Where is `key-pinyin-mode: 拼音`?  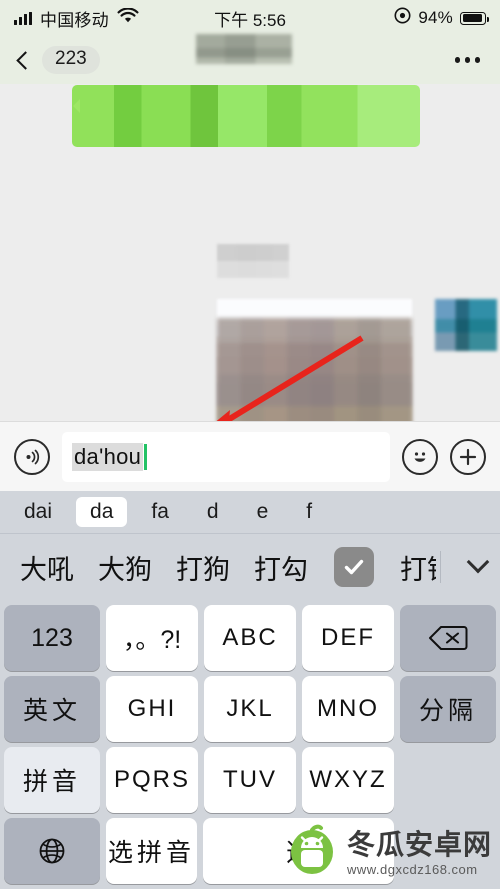
key-pinyin-mode: 拼音 is located at coordinates (52, 780).